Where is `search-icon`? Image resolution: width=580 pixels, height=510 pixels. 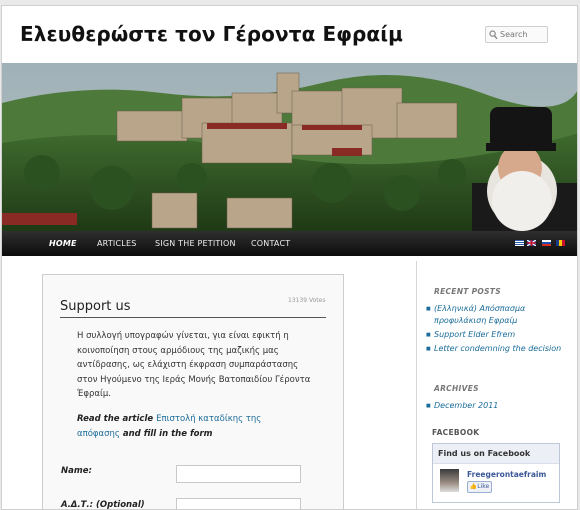 search-icon is located at coordinates (493, 35).